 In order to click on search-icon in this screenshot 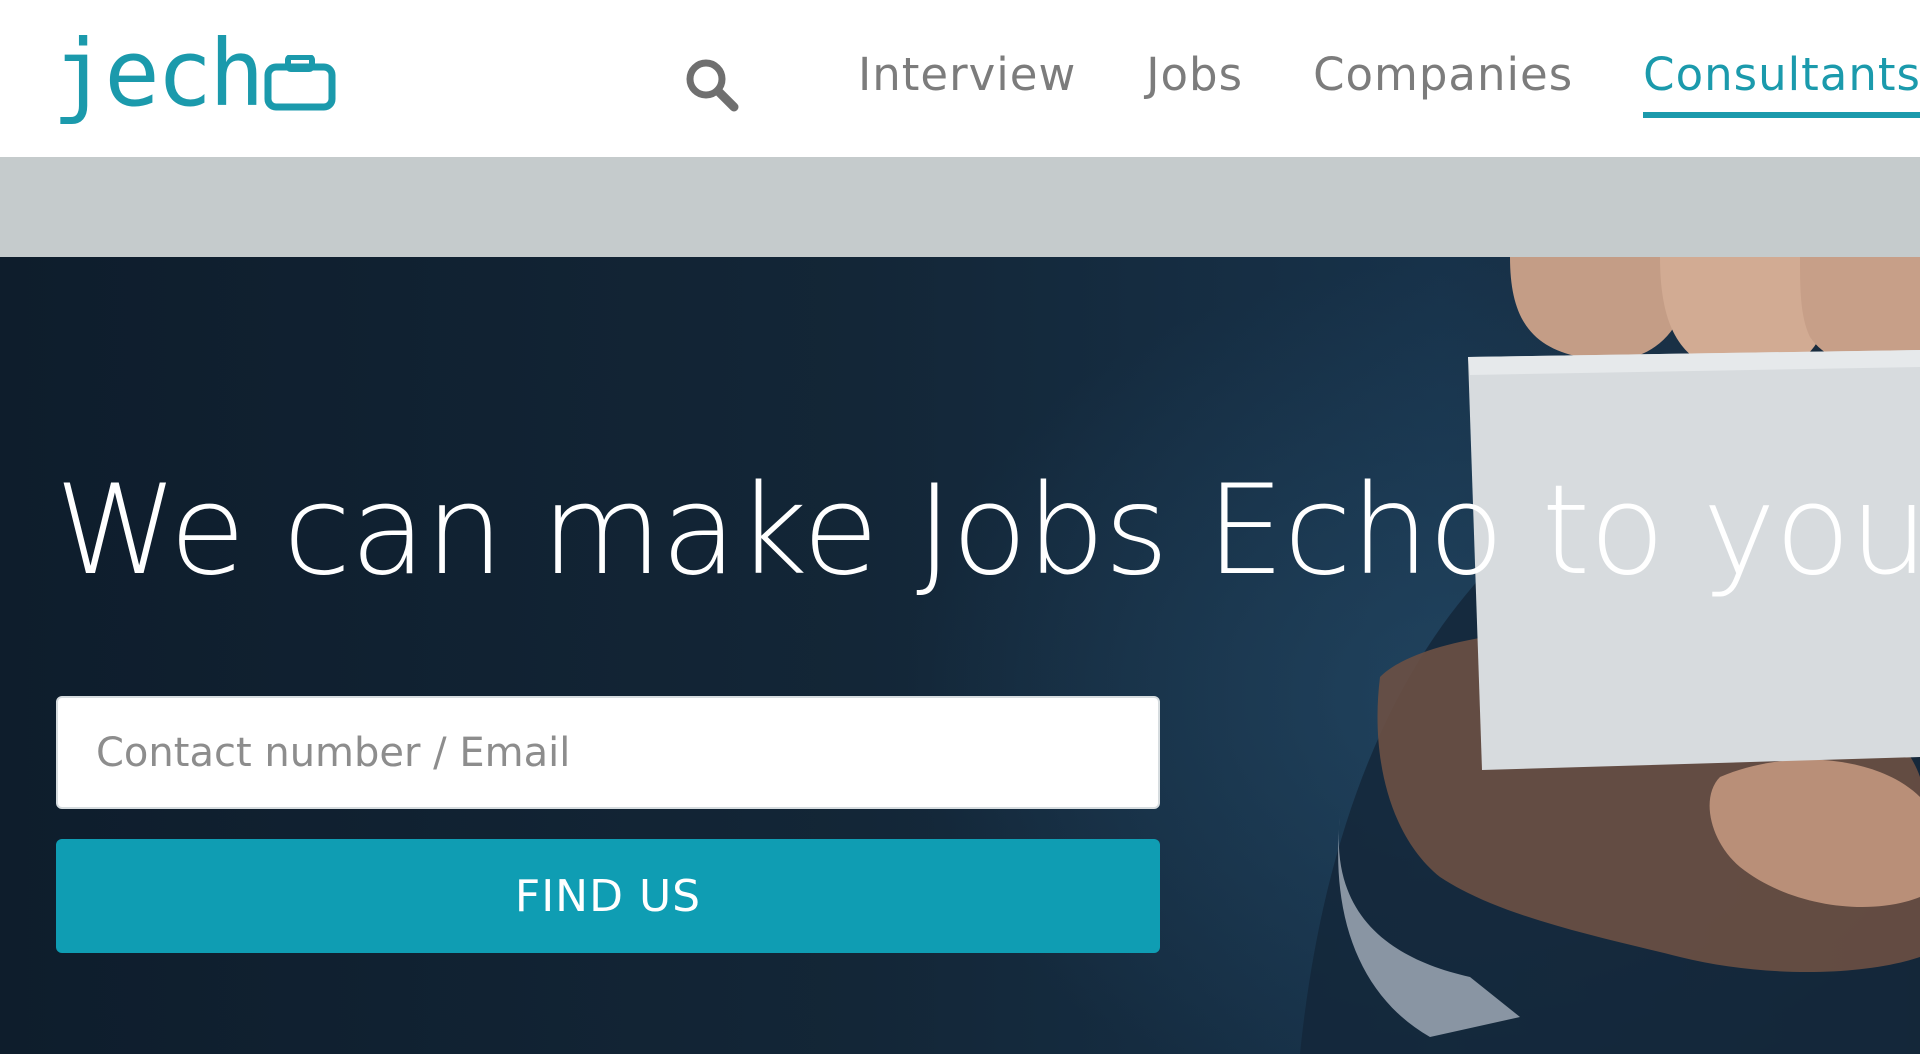, I will do `click(712, 85)`.